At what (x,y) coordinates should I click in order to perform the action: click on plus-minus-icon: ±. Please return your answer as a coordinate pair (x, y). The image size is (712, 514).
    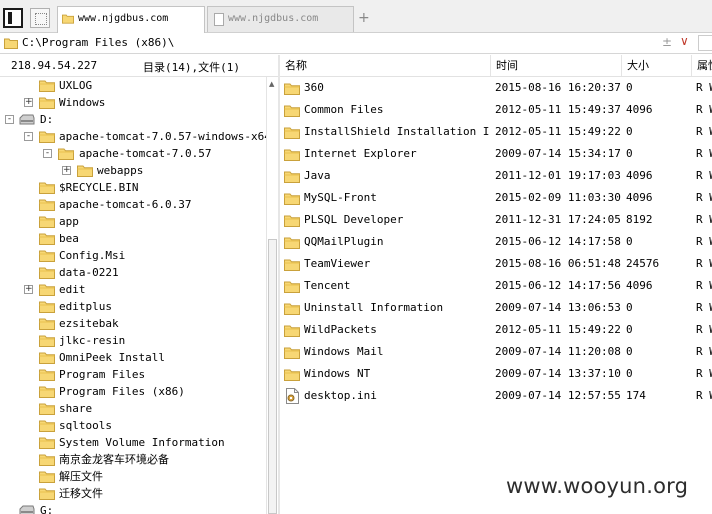
    Looking at the image, I should click on (667, 42).